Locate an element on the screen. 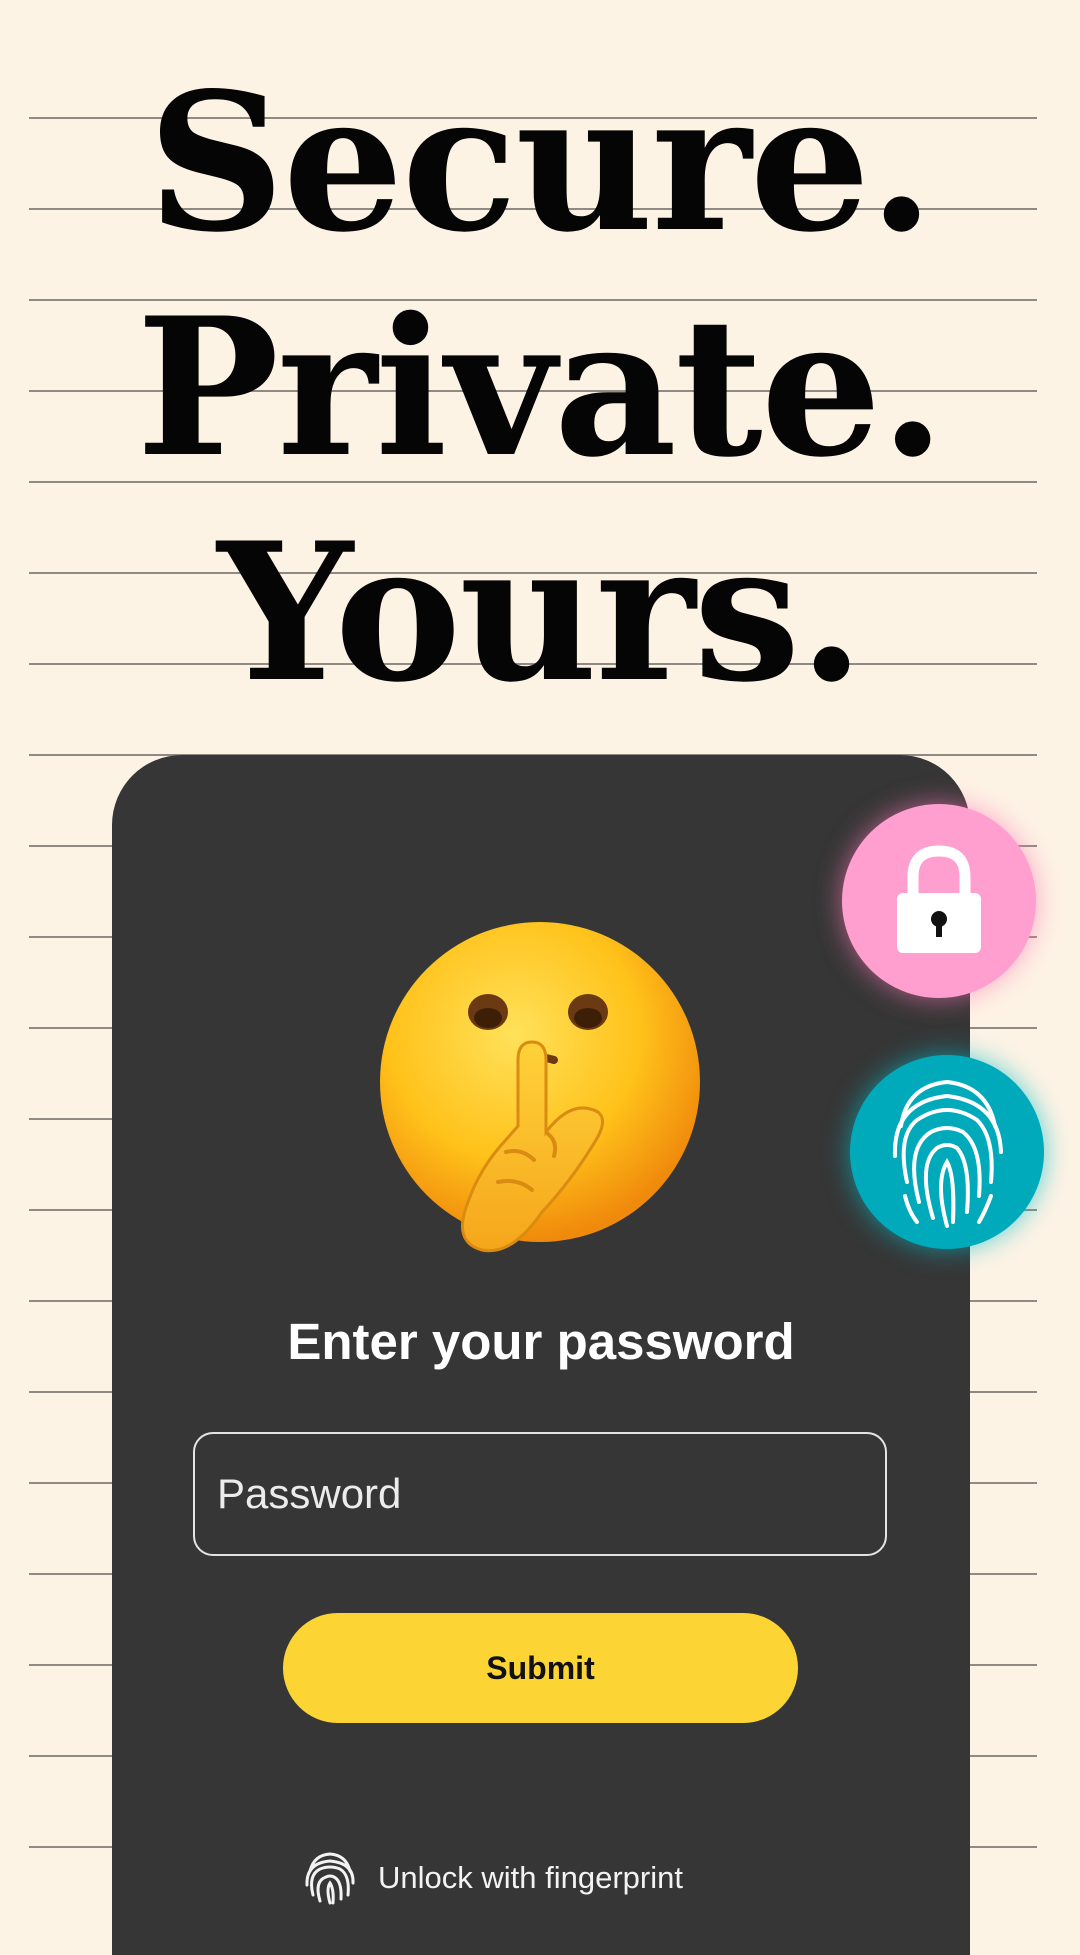 This screenshot has width=1080, height=1955. lock-icon is located at coordinates (939, 899).